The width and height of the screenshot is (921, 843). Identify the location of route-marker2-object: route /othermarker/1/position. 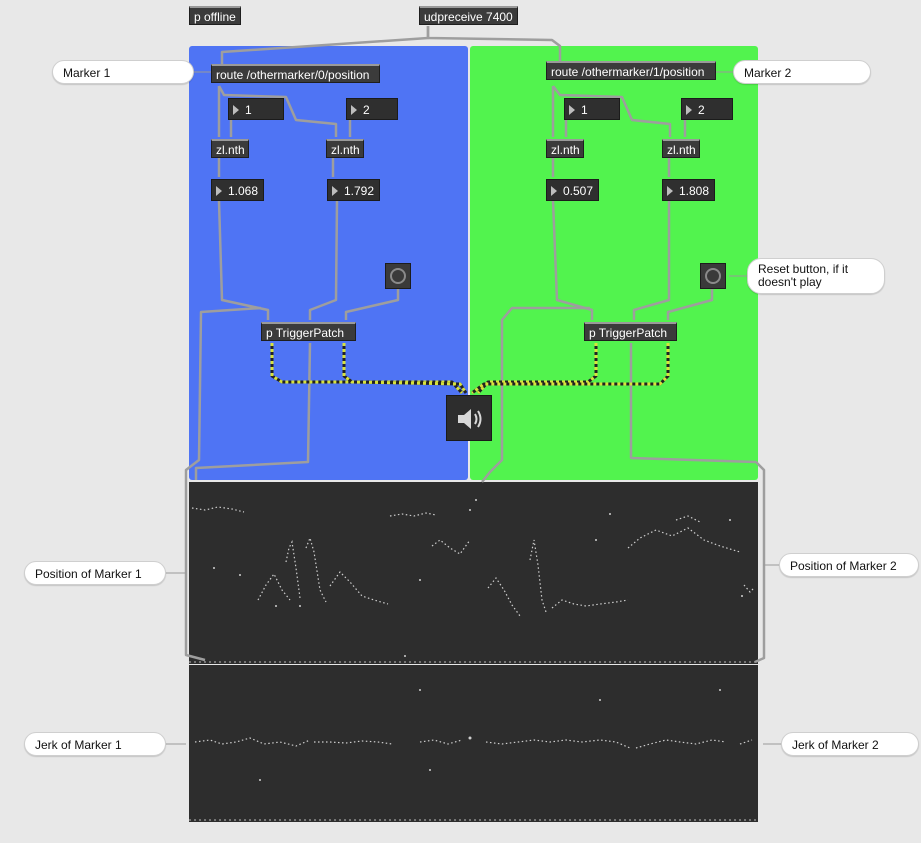
(631, 70).